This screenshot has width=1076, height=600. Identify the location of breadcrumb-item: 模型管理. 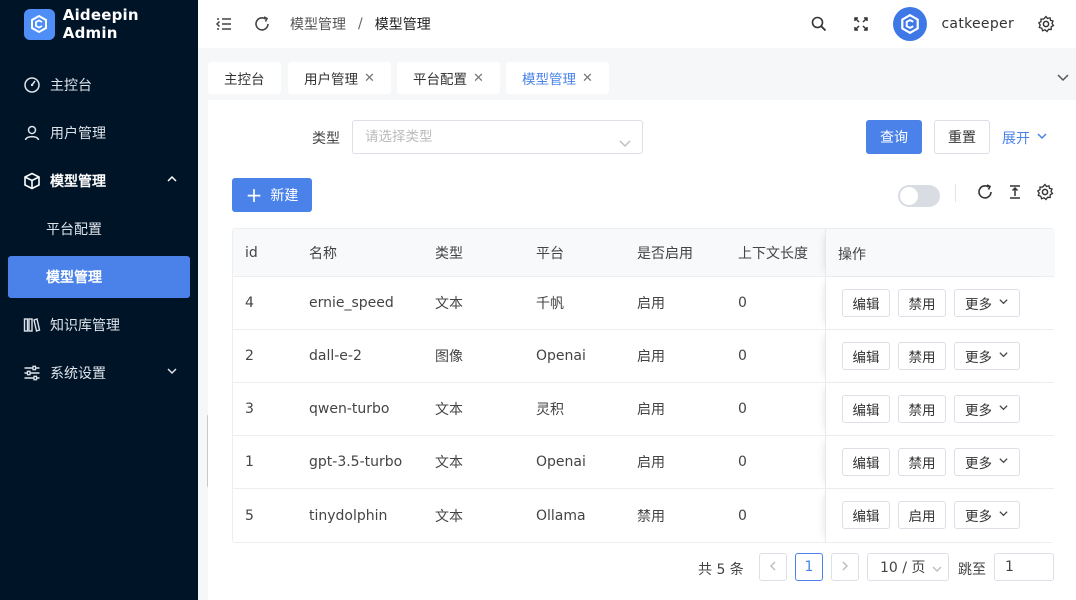
(318, 24).